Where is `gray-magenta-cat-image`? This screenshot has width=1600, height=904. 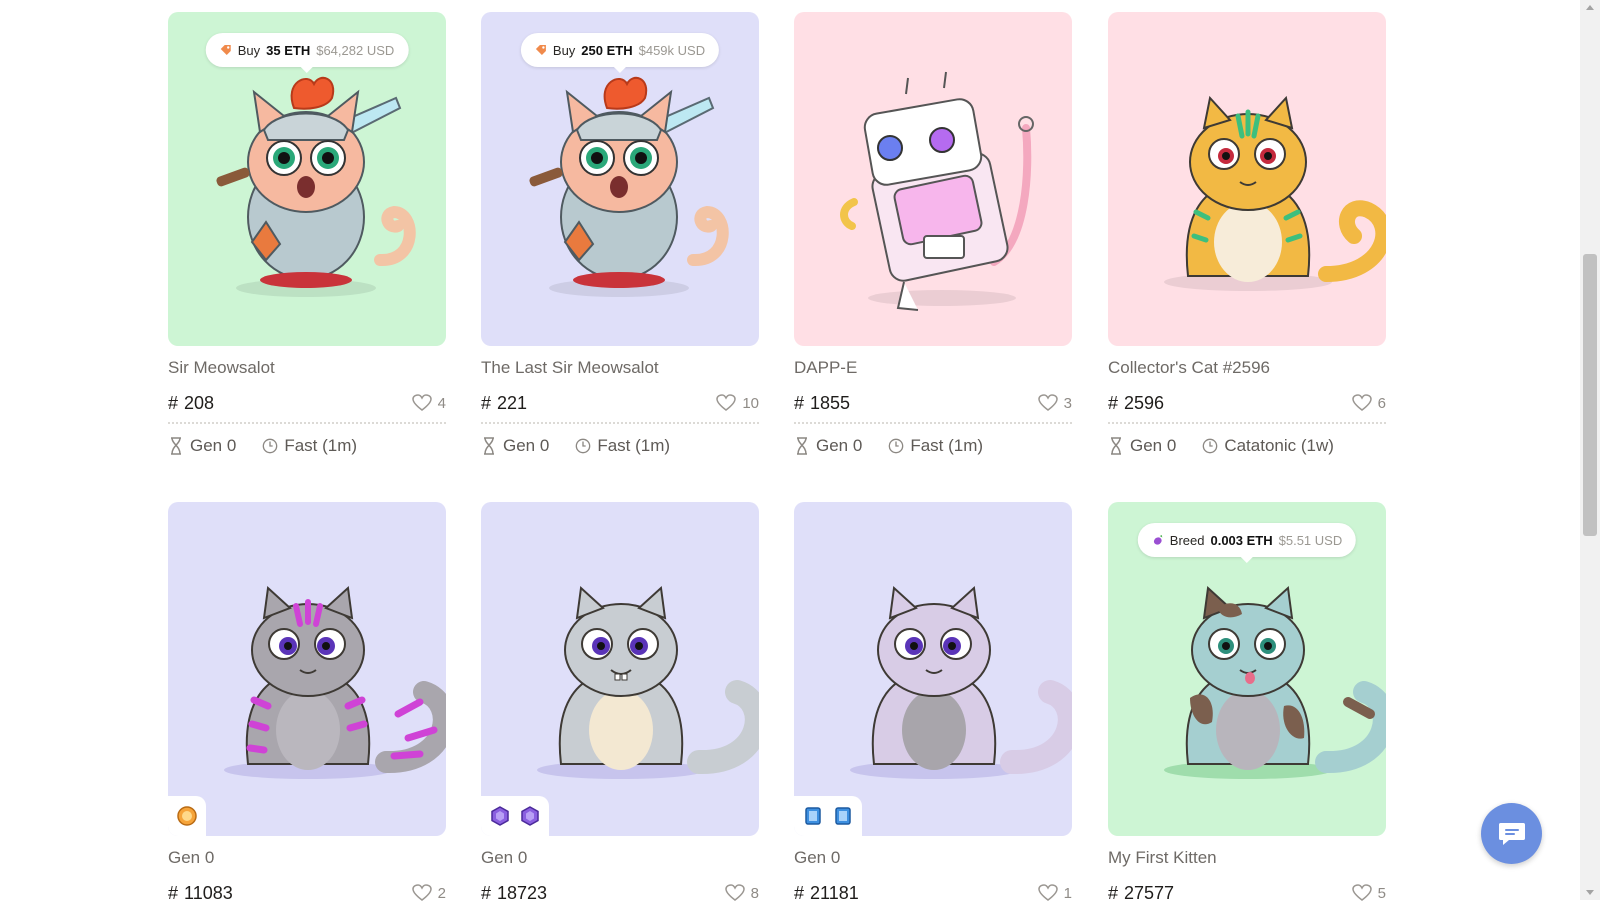 gray-magenta-cat-image is located at coordinates (335, 682).